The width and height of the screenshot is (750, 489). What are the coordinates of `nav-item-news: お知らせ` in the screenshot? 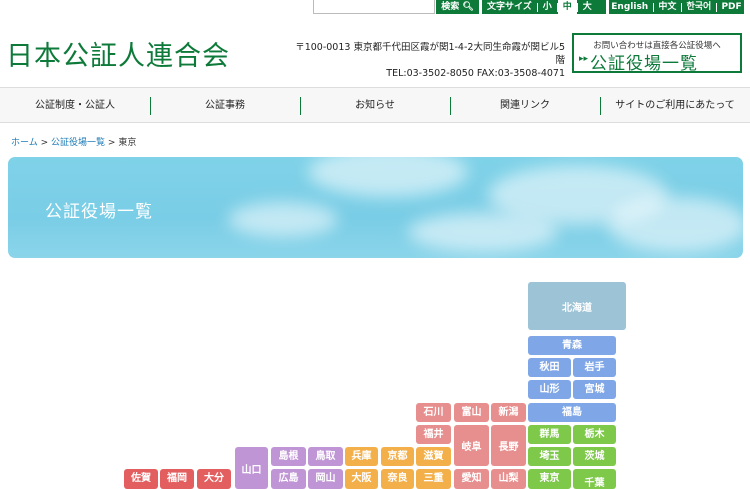 It's located at (375, 105).